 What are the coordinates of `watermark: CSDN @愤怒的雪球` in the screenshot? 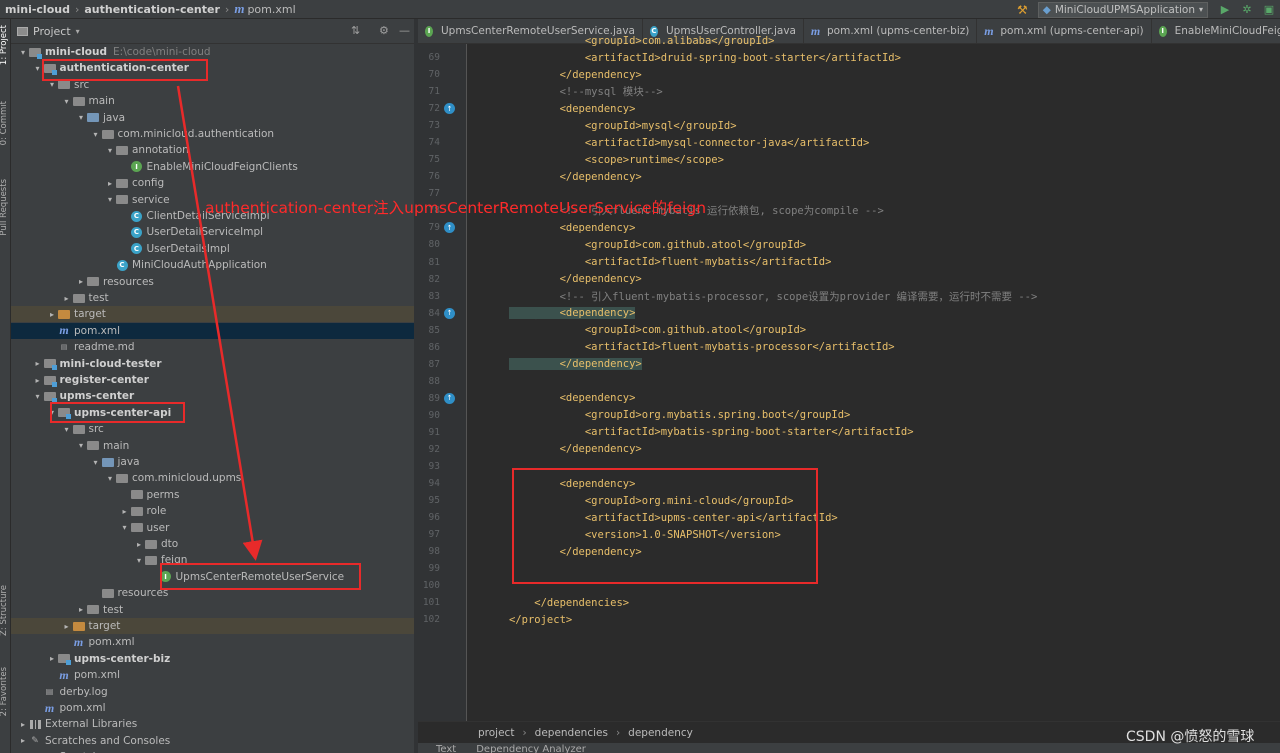 It's located at (1190, 737).